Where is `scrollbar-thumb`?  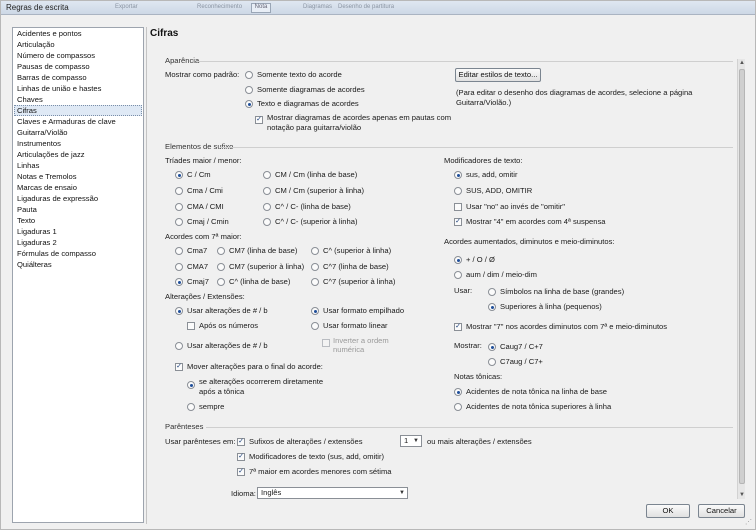
scrollbar-thumb is located at coordinates (742, 276).